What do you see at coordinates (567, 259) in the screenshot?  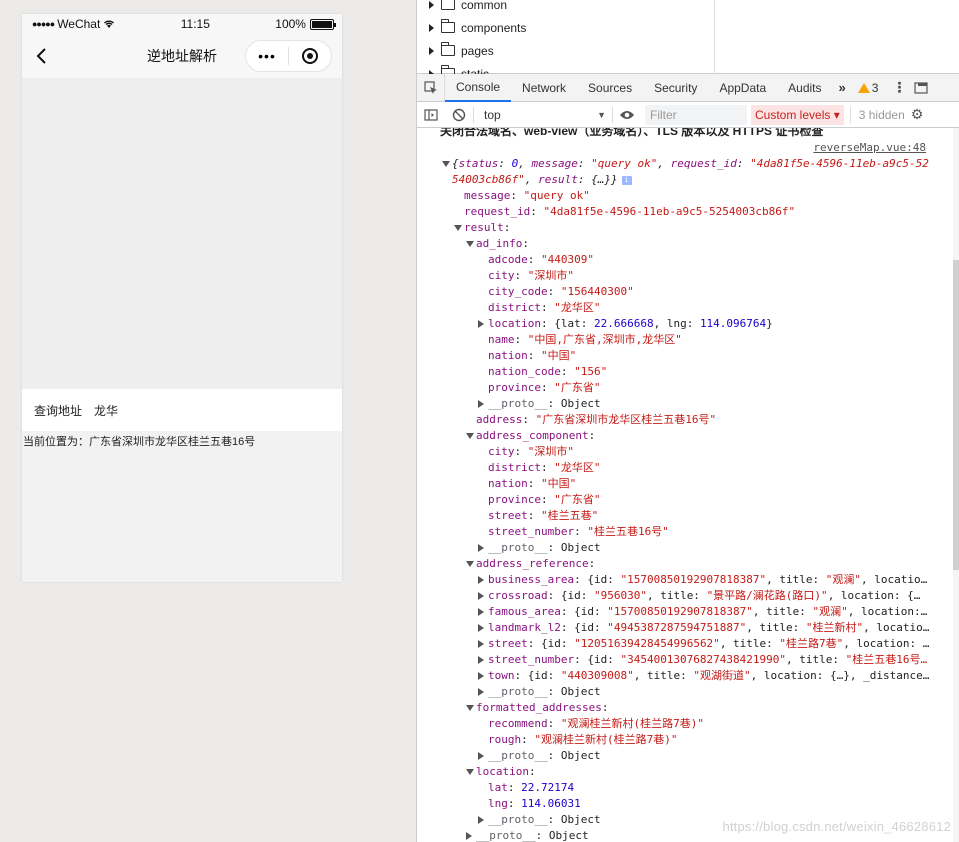 I see `console-token: "440309"` at bounding box center [567, 259].